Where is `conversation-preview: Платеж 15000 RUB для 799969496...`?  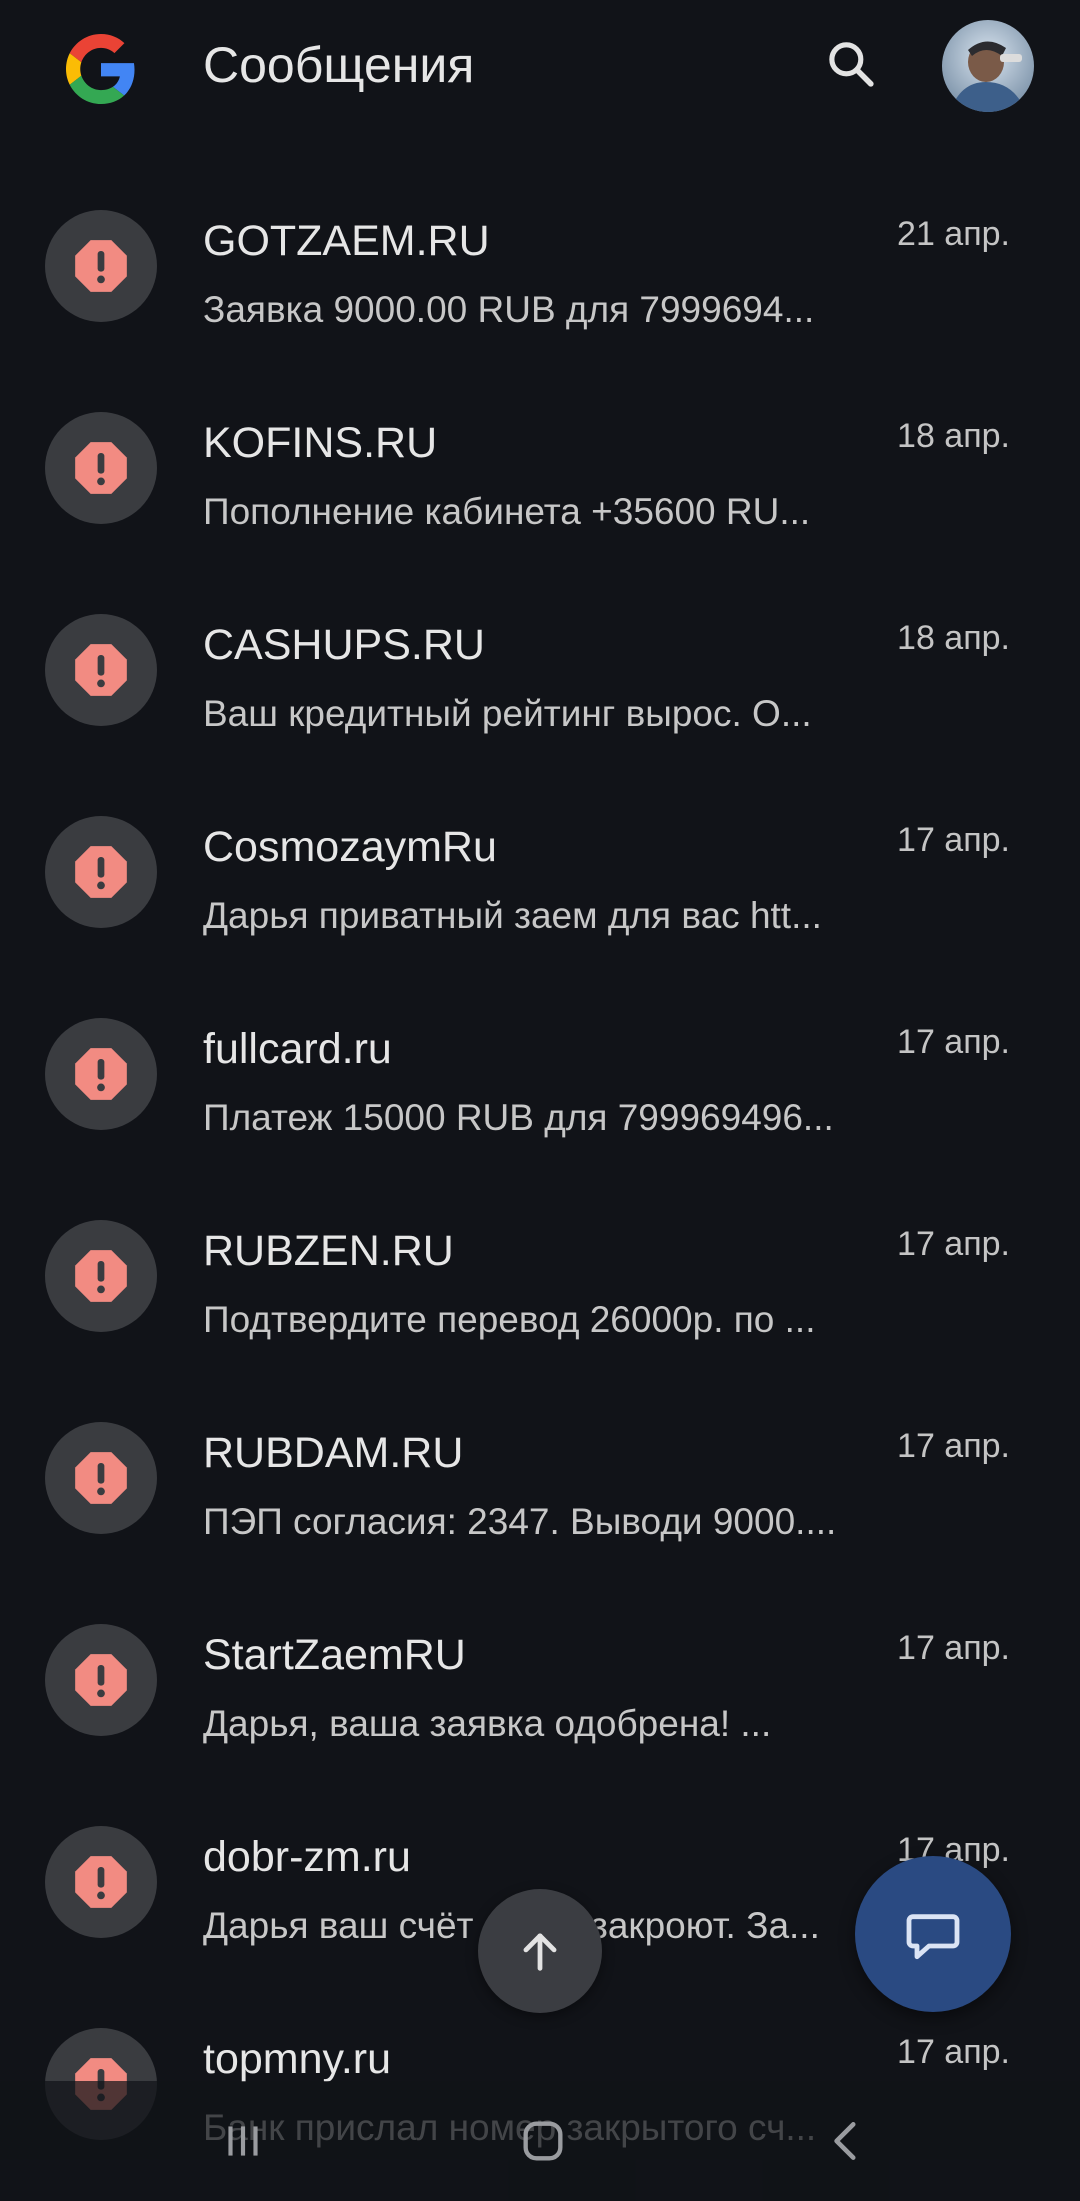 conversation-preview: Платеж 15000 RUB для 799969496... is located at coordinates (518, 1117).